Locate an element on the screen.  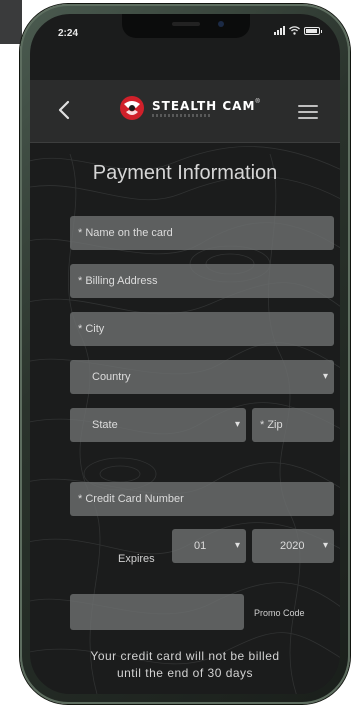
expiry-year-selected: 2020 is located at coordinates (292, 546).